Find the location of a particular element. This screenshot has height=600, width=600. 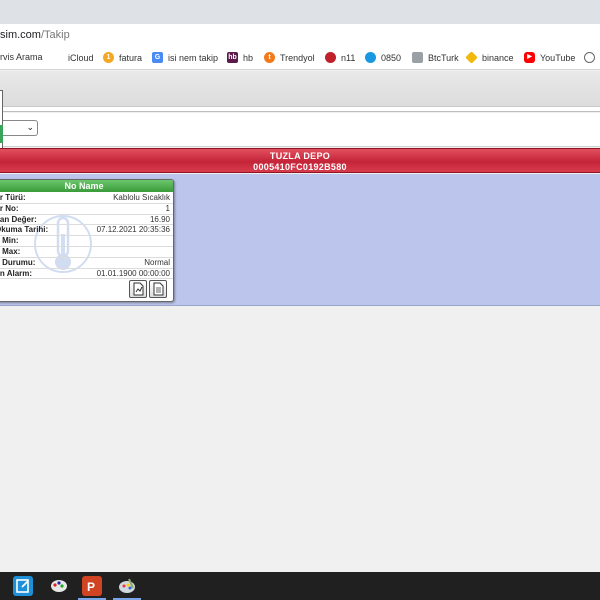

row-value: 16.90 is located at coordinates (159, 219).